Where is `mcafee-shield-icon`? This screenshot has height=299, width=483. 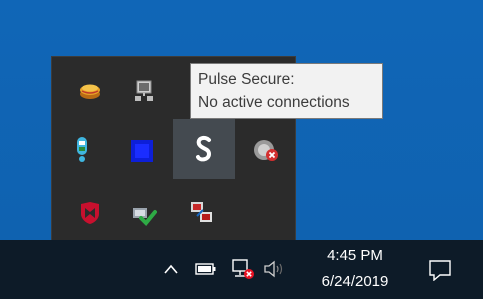
mcafee-shield-icon is located at coordinates (90, 213).